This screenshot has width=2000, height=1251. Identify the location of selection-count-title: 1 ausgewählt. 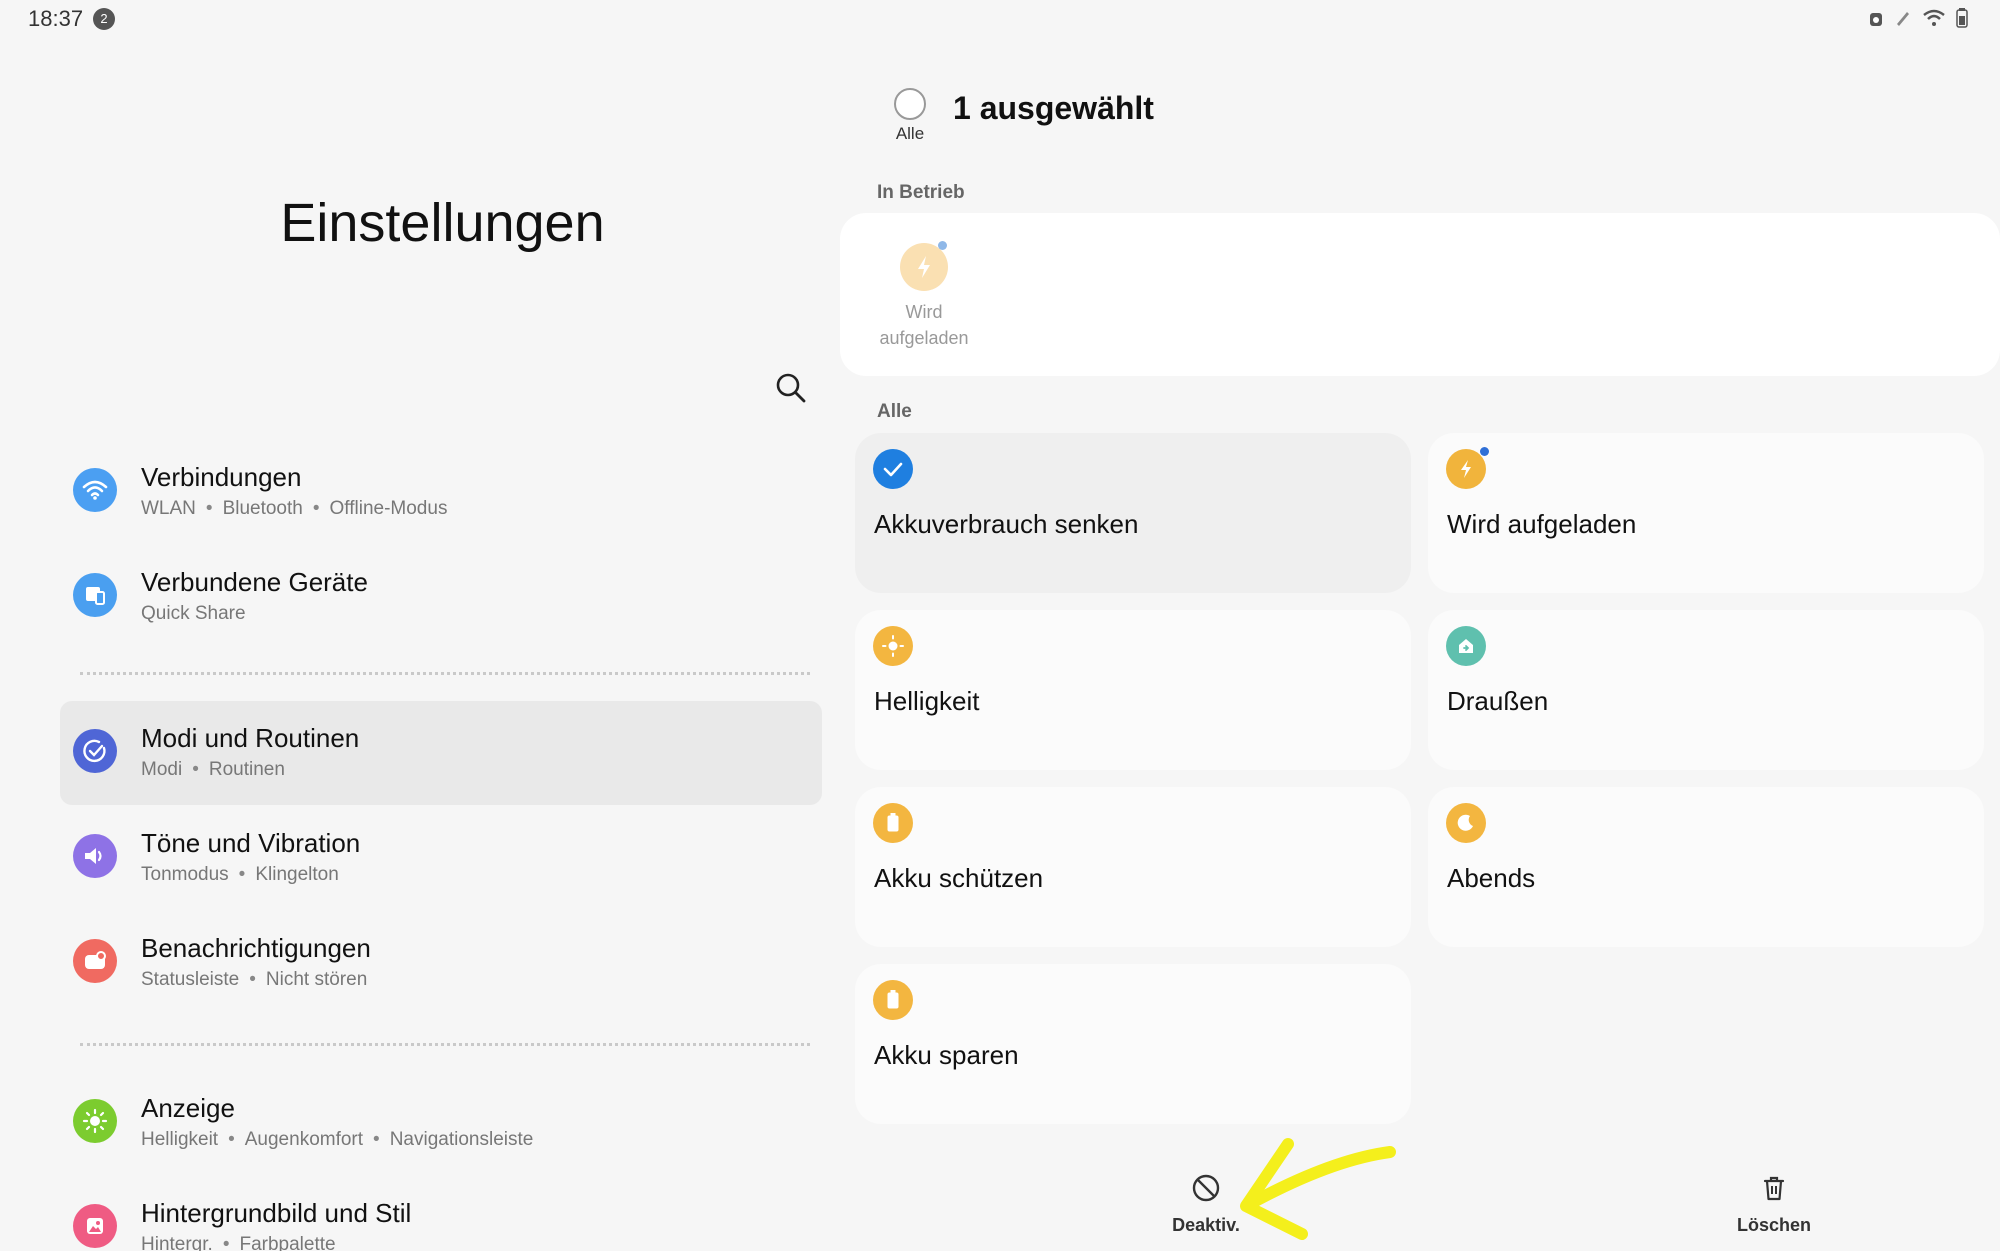
(1053, 108).